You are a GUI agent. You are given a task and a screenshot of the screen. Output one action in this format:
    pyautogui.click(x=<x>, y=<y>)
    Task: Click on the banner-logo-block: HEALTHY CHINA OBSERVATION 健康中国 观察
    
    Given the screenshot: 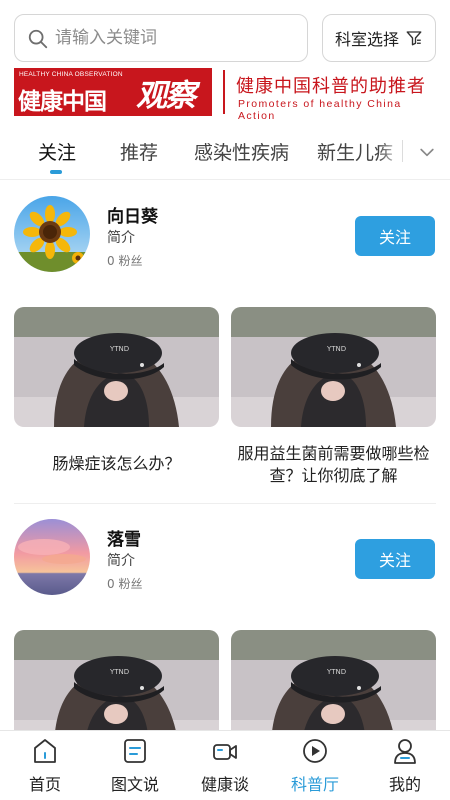 What is the action you would take?
    pyautogui.click(x=113, y=92)
    